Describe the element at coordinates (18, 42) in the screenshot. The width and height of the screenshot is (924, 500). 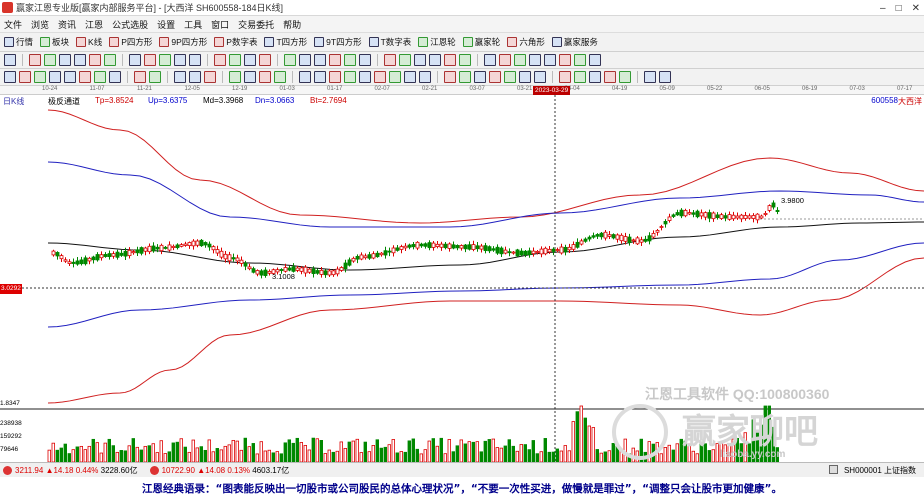
I see `quotes-button: 行情` at that location.